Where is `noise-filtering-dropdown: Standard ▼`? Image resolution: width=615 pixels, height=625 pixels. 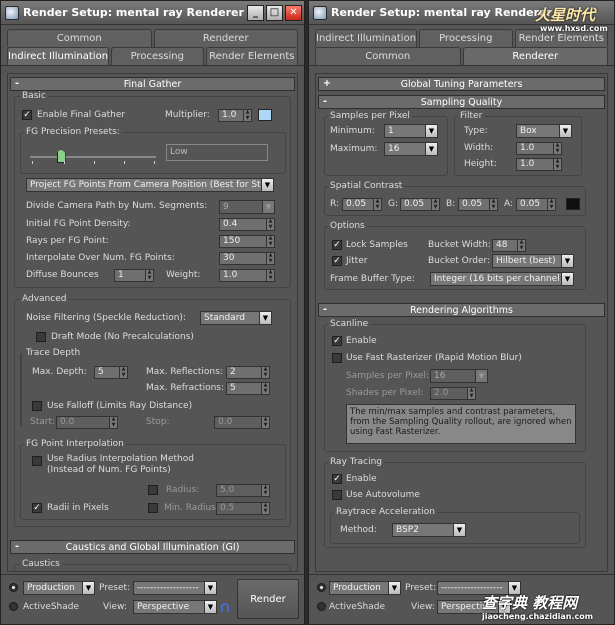 noise-filtering-dropdown: Standard ▼ is located at coordinates (236, 318).